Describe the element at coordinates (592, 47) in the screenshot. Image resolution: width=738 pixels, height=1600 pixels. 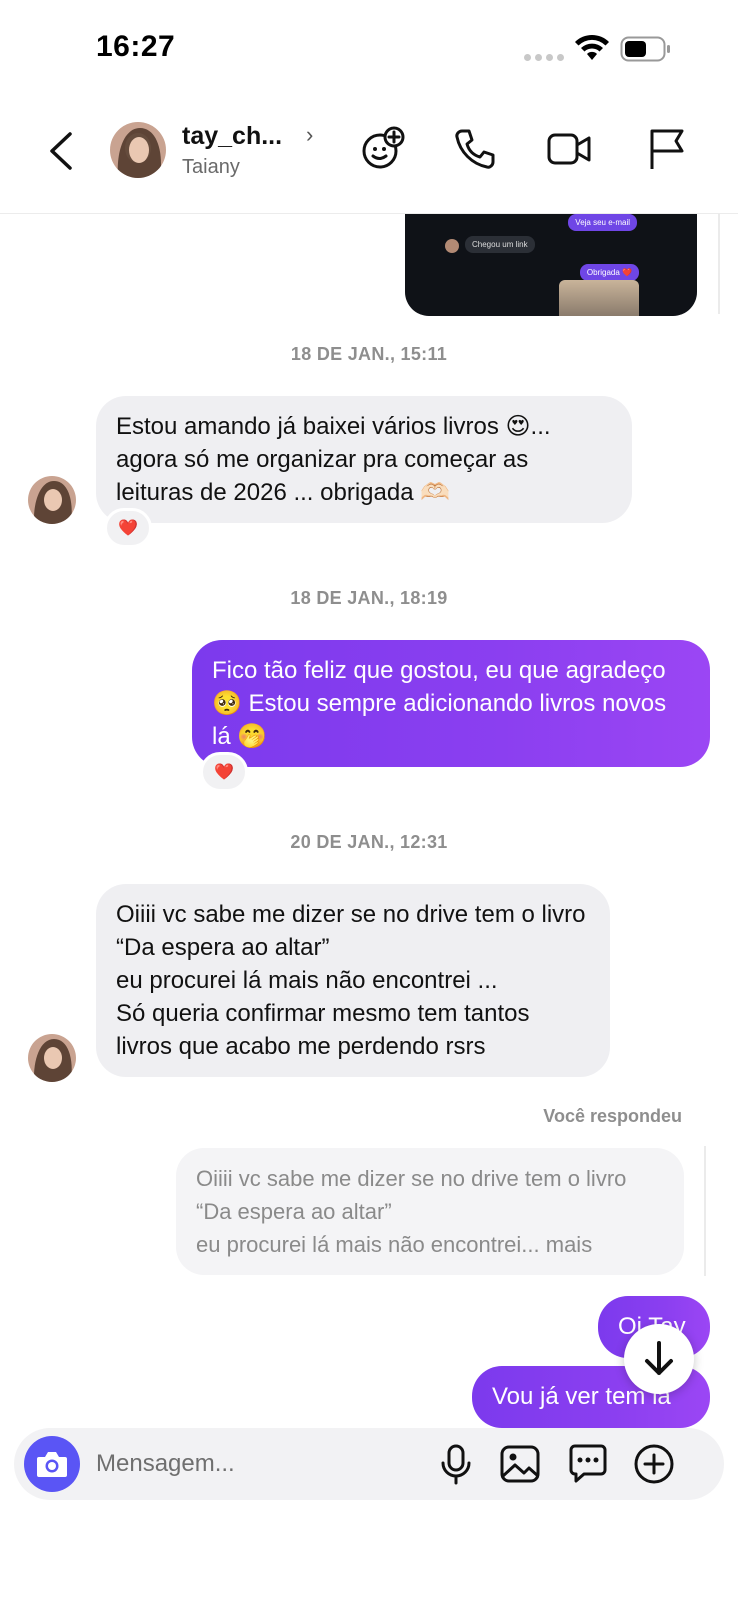
I see `wifi-icon` at that location.